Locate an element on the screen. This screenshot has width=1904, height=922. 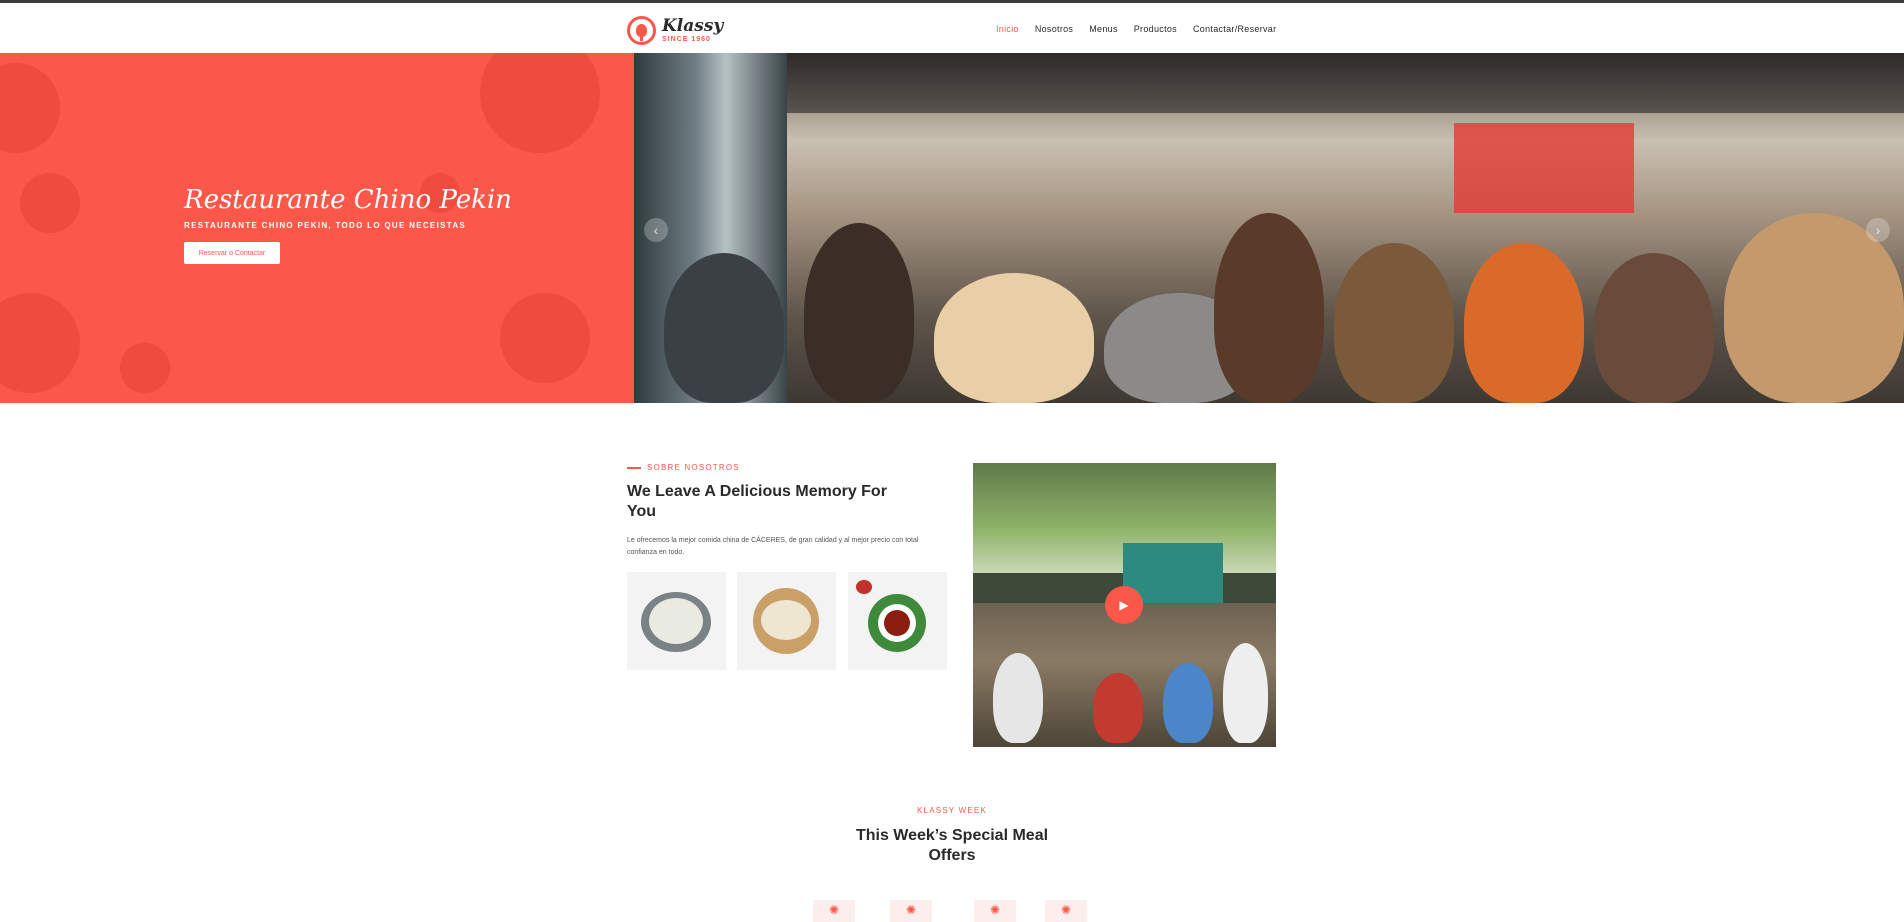
tab-icon-1: ✺ is located at coordinates (834, 911).